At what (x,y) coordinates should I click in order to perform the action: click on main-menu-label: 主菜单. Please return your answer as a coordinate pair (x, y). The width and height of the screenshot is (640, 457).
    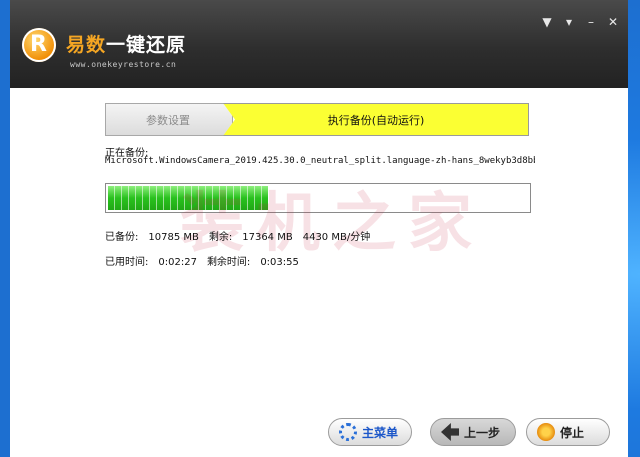
    Looking at the image, I should click on (380, 432).